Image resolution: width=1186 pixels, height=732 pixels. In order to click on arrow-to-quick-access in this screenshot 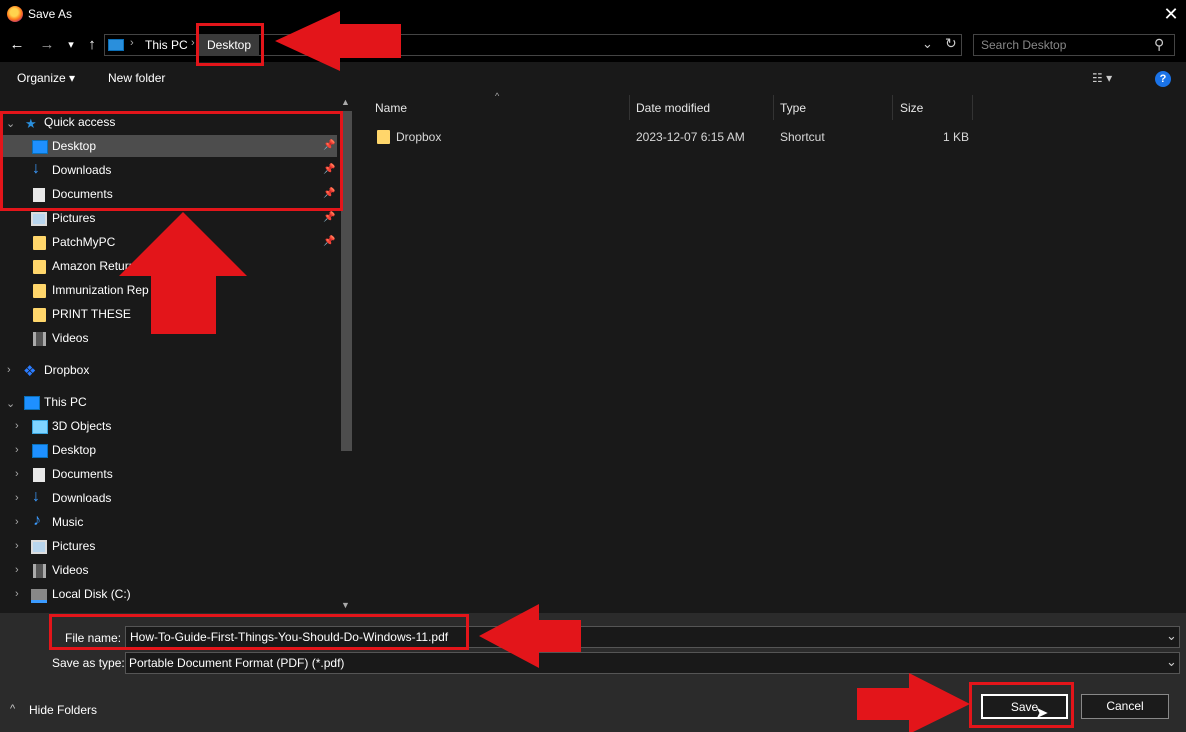, I will do `click(183, 273)`.